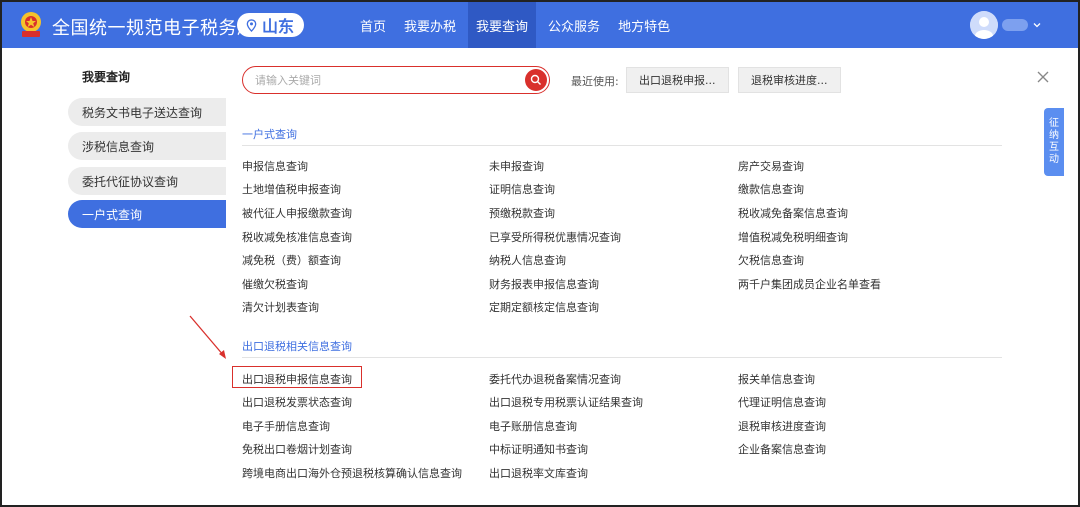  I want to click on account-toggle, so click(1015, 25).